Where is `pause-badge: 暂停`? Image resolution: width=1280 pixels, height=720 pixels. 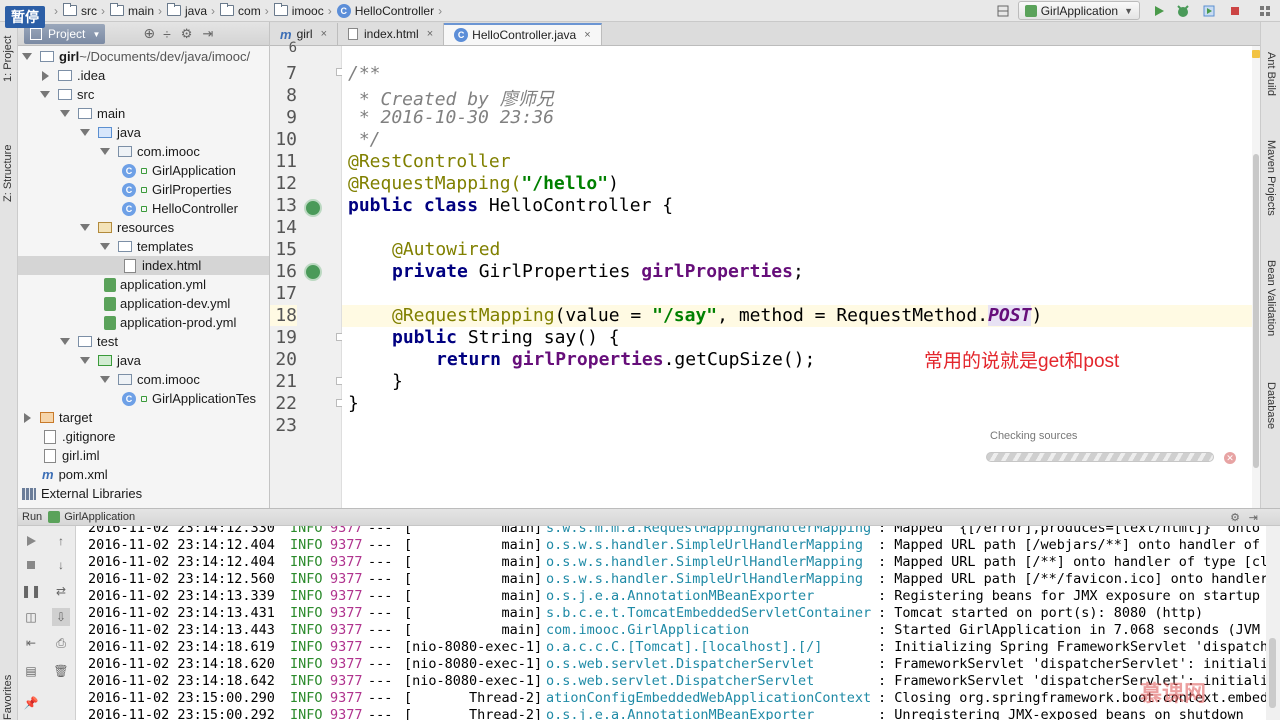
pause-badge: 暂停 is located at coordinates (25, 17).